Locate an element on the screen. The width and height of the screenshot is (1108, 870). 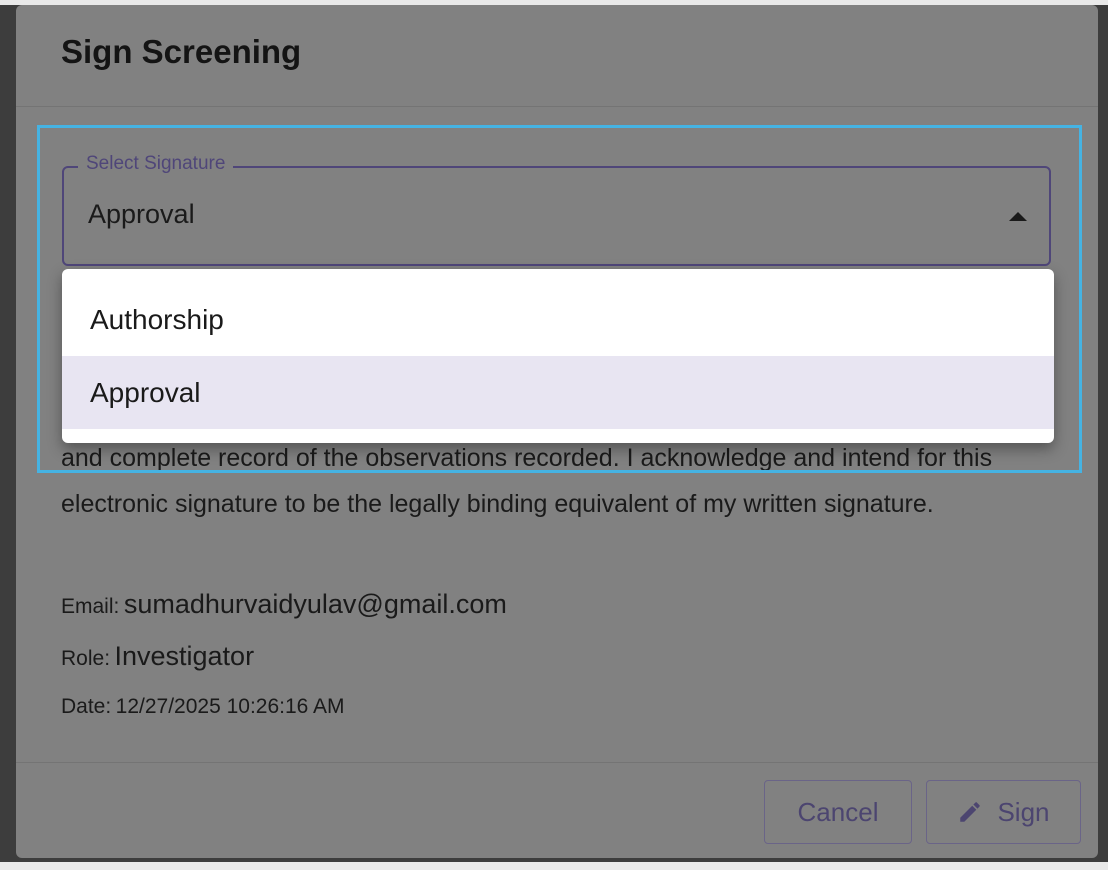
caret-up-icon is located at coordinates (1018, 216).